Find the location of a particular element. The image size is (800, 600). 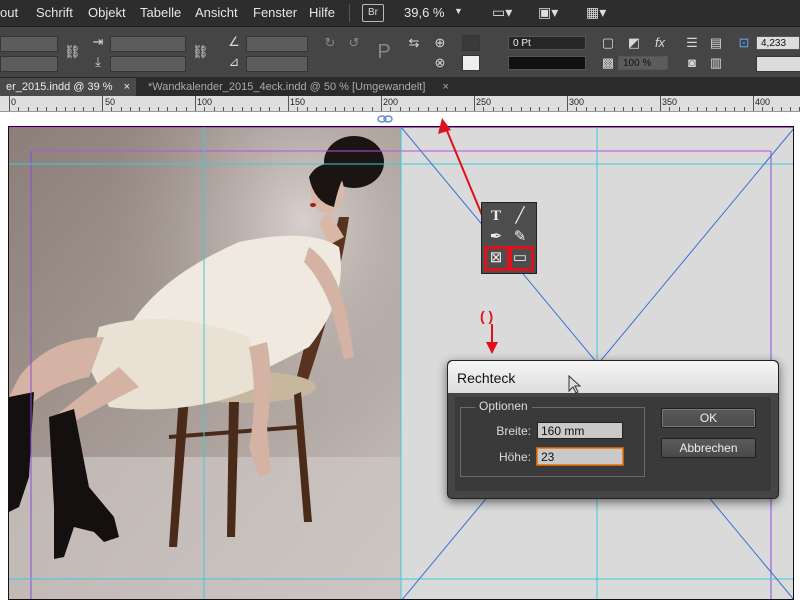

horizontal-ruler: 0 50 100 150 200 250 300 350 400 is located at coordinates (400, 104).